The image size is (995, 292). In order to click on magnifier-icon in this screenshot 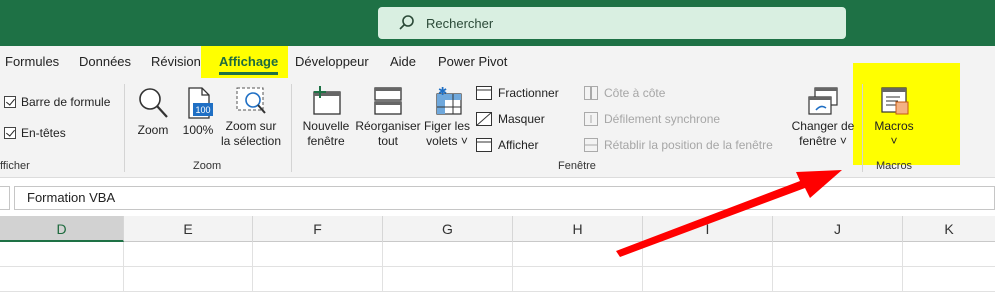, I will do `click(153, 103)`.